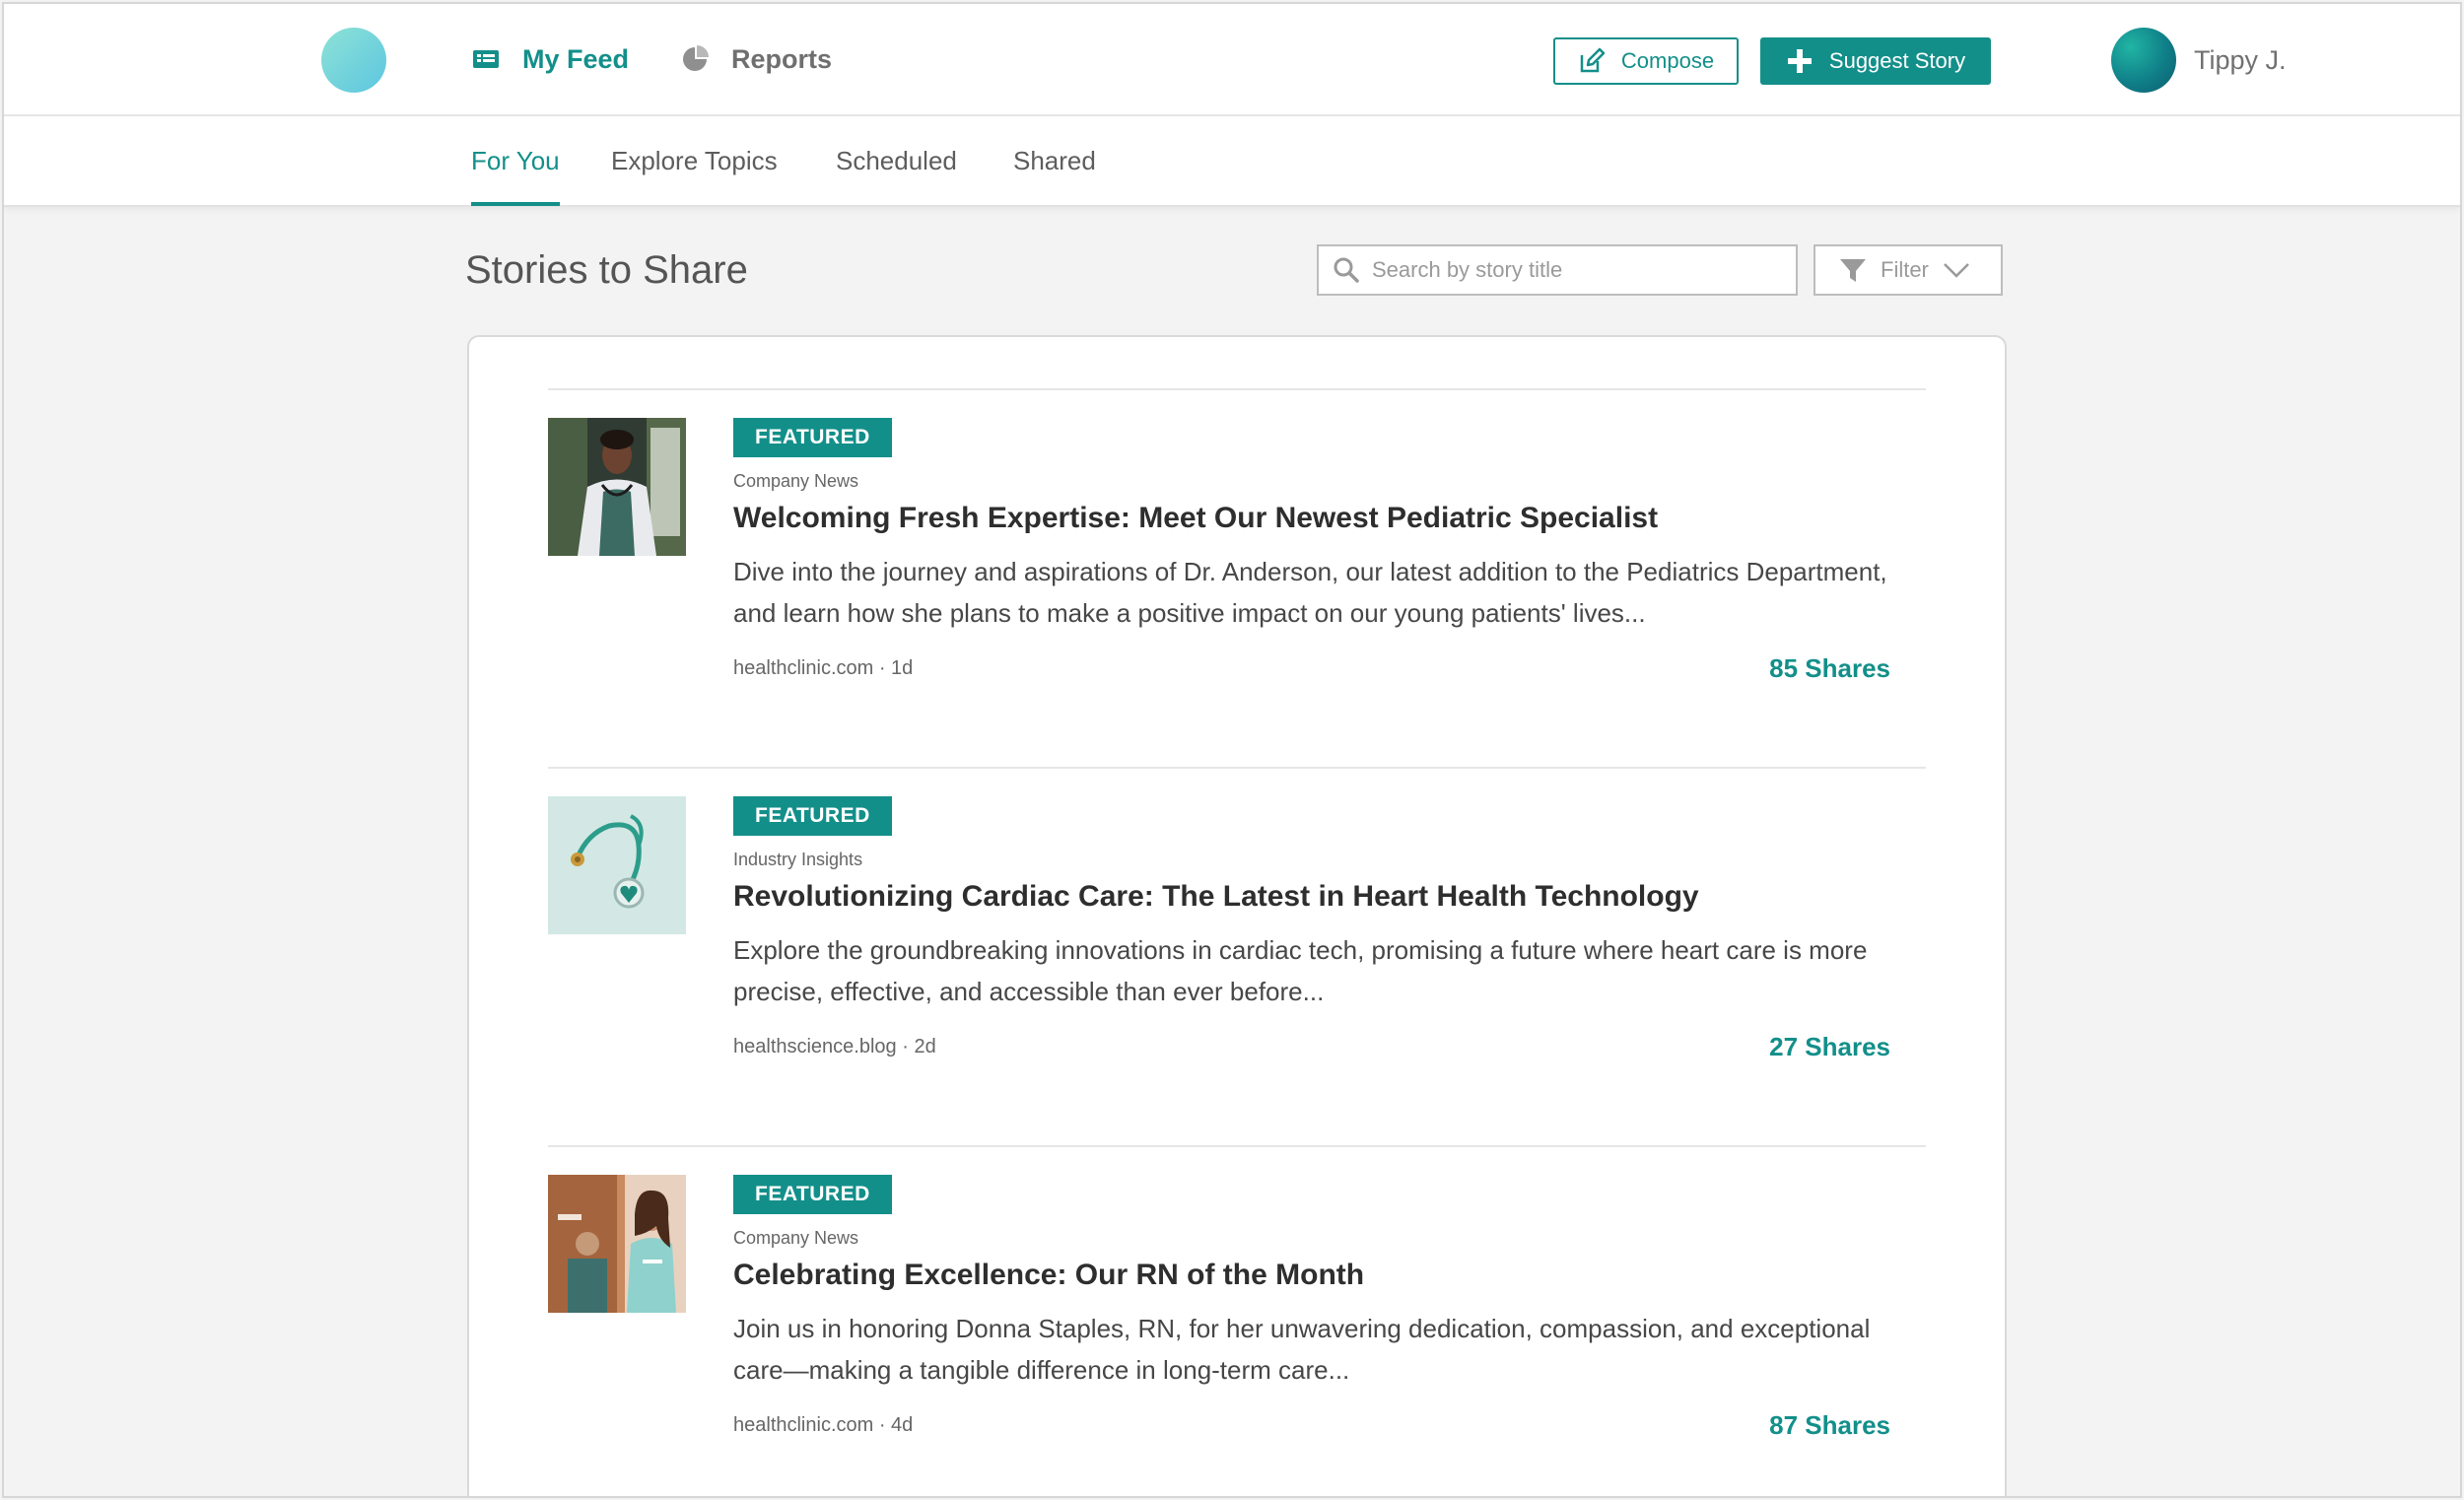 The height and width of the screenshot is (1500, 2464). I want to click on search-input, so click(1578, 270).